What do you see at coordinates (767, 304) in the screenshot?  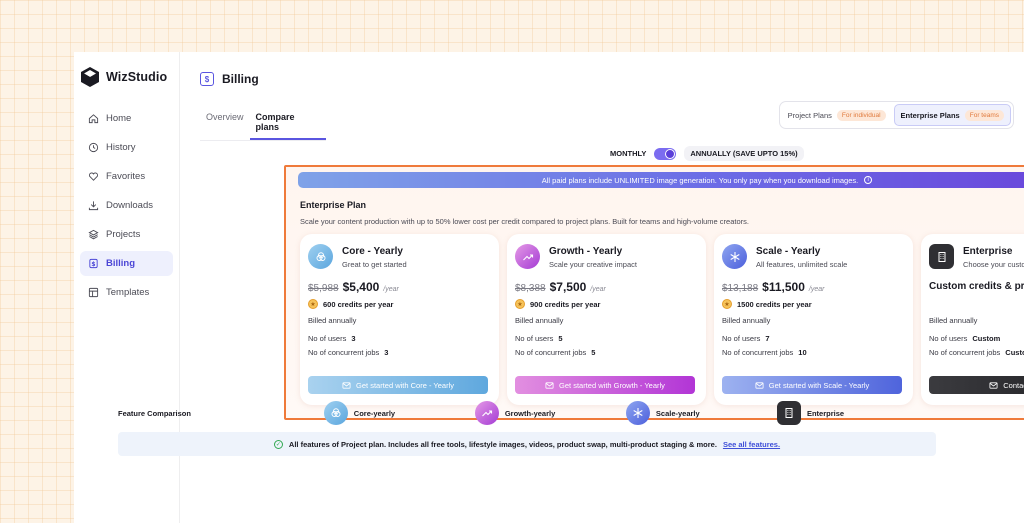 I see `plan-credits: ★ 1500 credits per year` at bounding box center [767, 304].